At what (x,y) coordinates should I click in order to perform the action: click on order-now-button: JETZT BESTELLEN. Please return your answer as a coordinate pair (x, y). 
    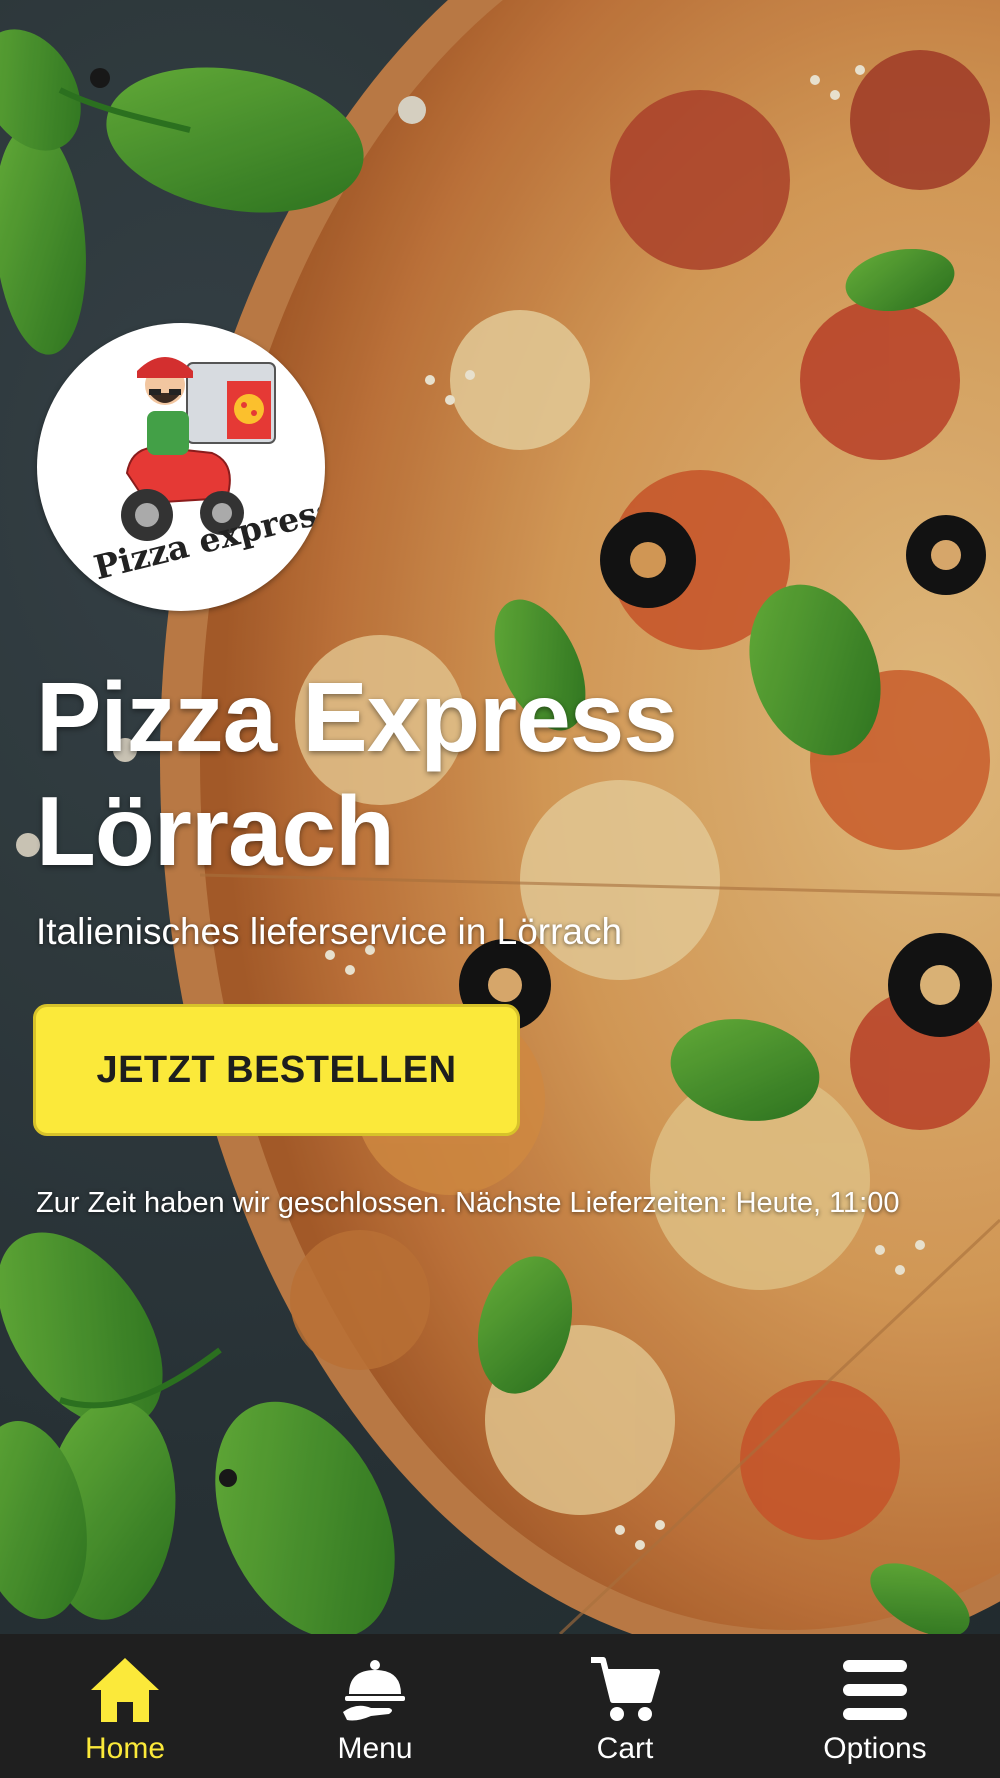
    Looking at the image, I should click on (276, 1070).